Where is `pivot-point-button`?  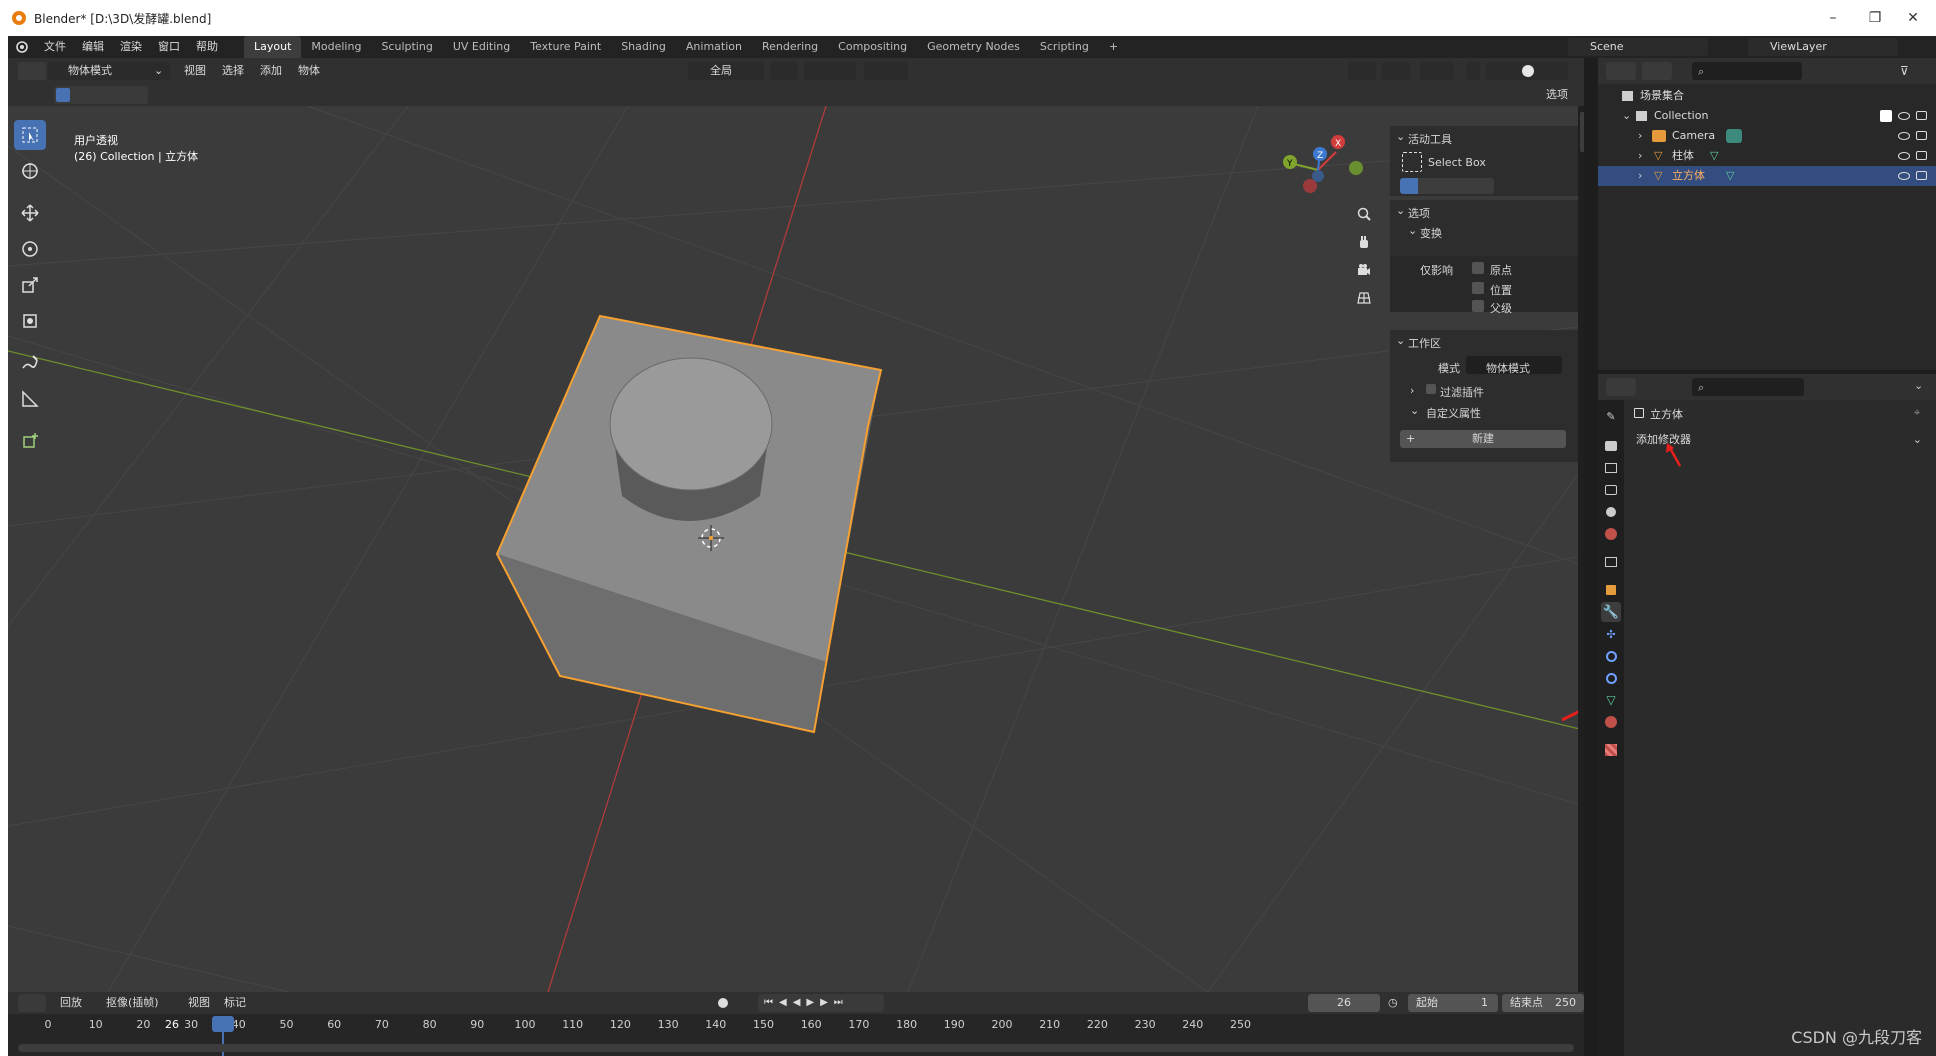 pivot-point-button is located at coordinates (784, 71).